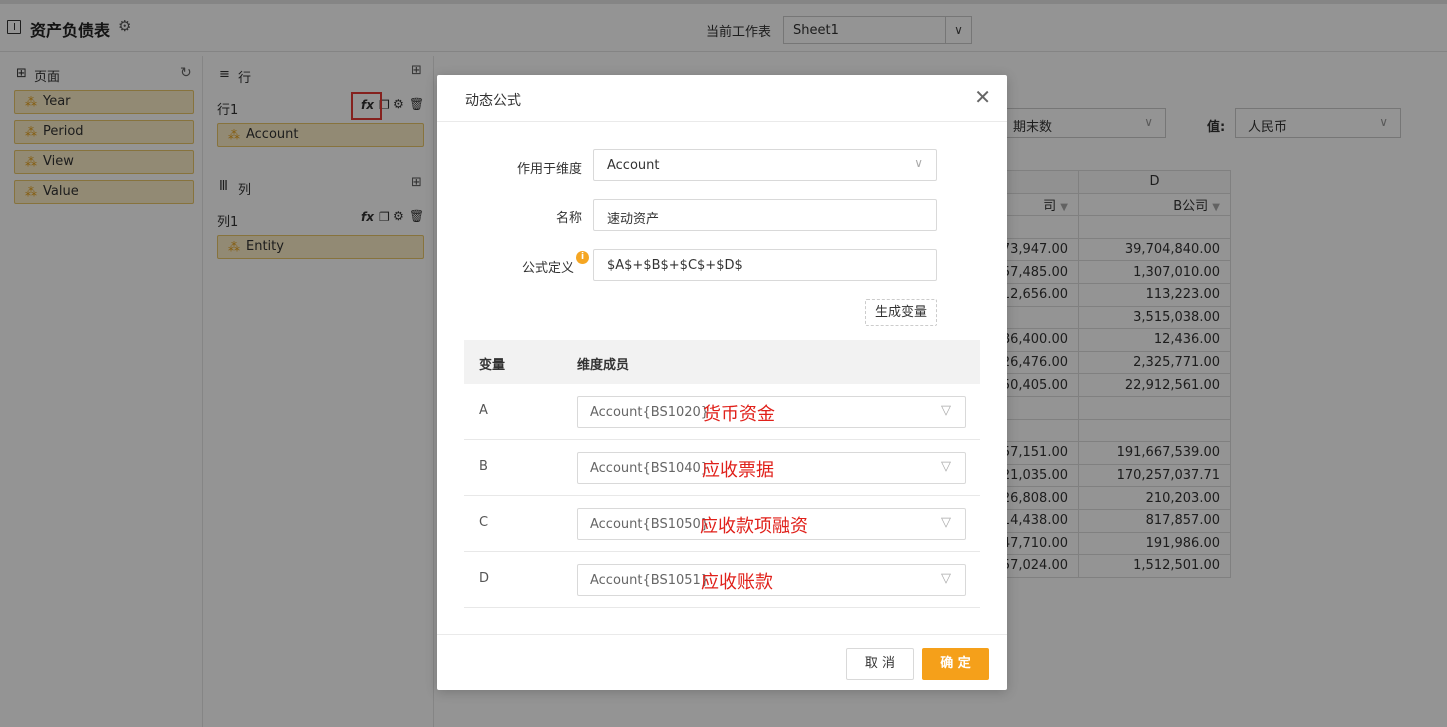 The height and width of the screenshot is (727, 1447). I want to click on dialog-footer: 取 消 确 定, so click(722, 662).